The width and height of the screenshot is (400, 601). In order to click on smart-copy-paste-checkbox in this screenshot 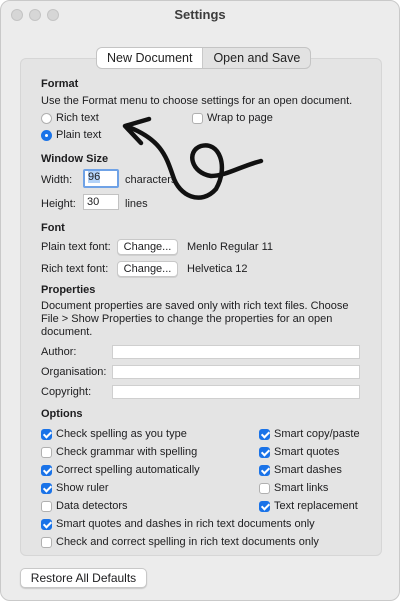, I will do `click(264, 434)`.